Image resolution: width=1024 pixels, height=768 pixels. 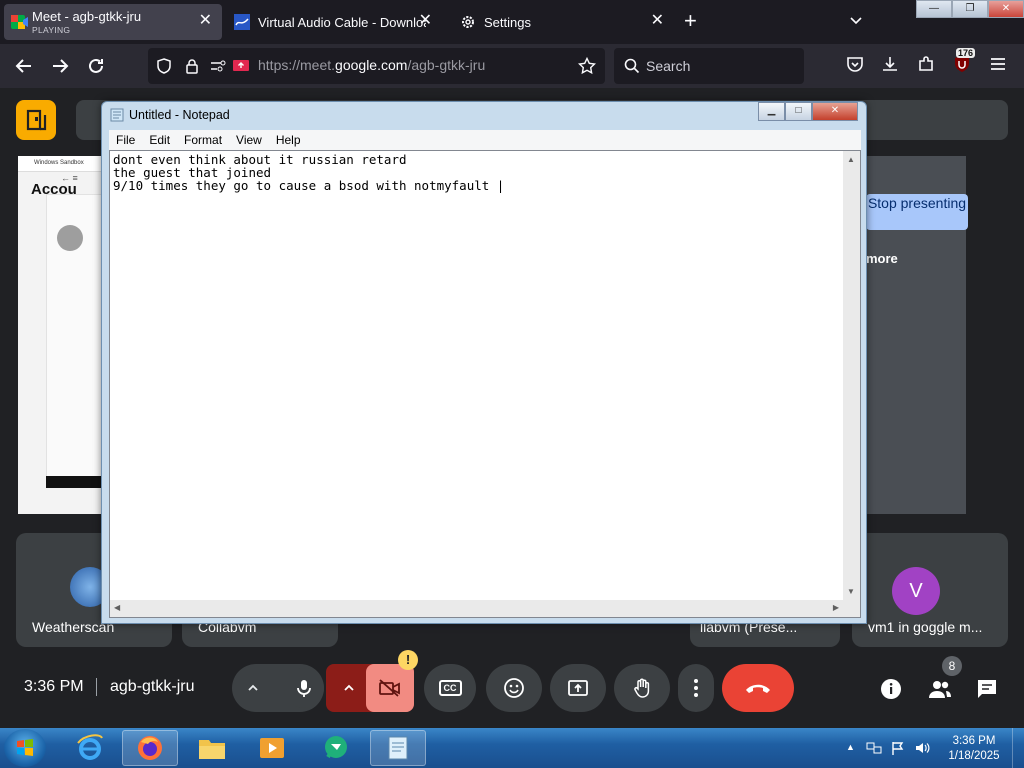 What do you see at coordinates (278, 688) in the screenshot?
I see `microphone-control-group` at bounding box center [278, 688].